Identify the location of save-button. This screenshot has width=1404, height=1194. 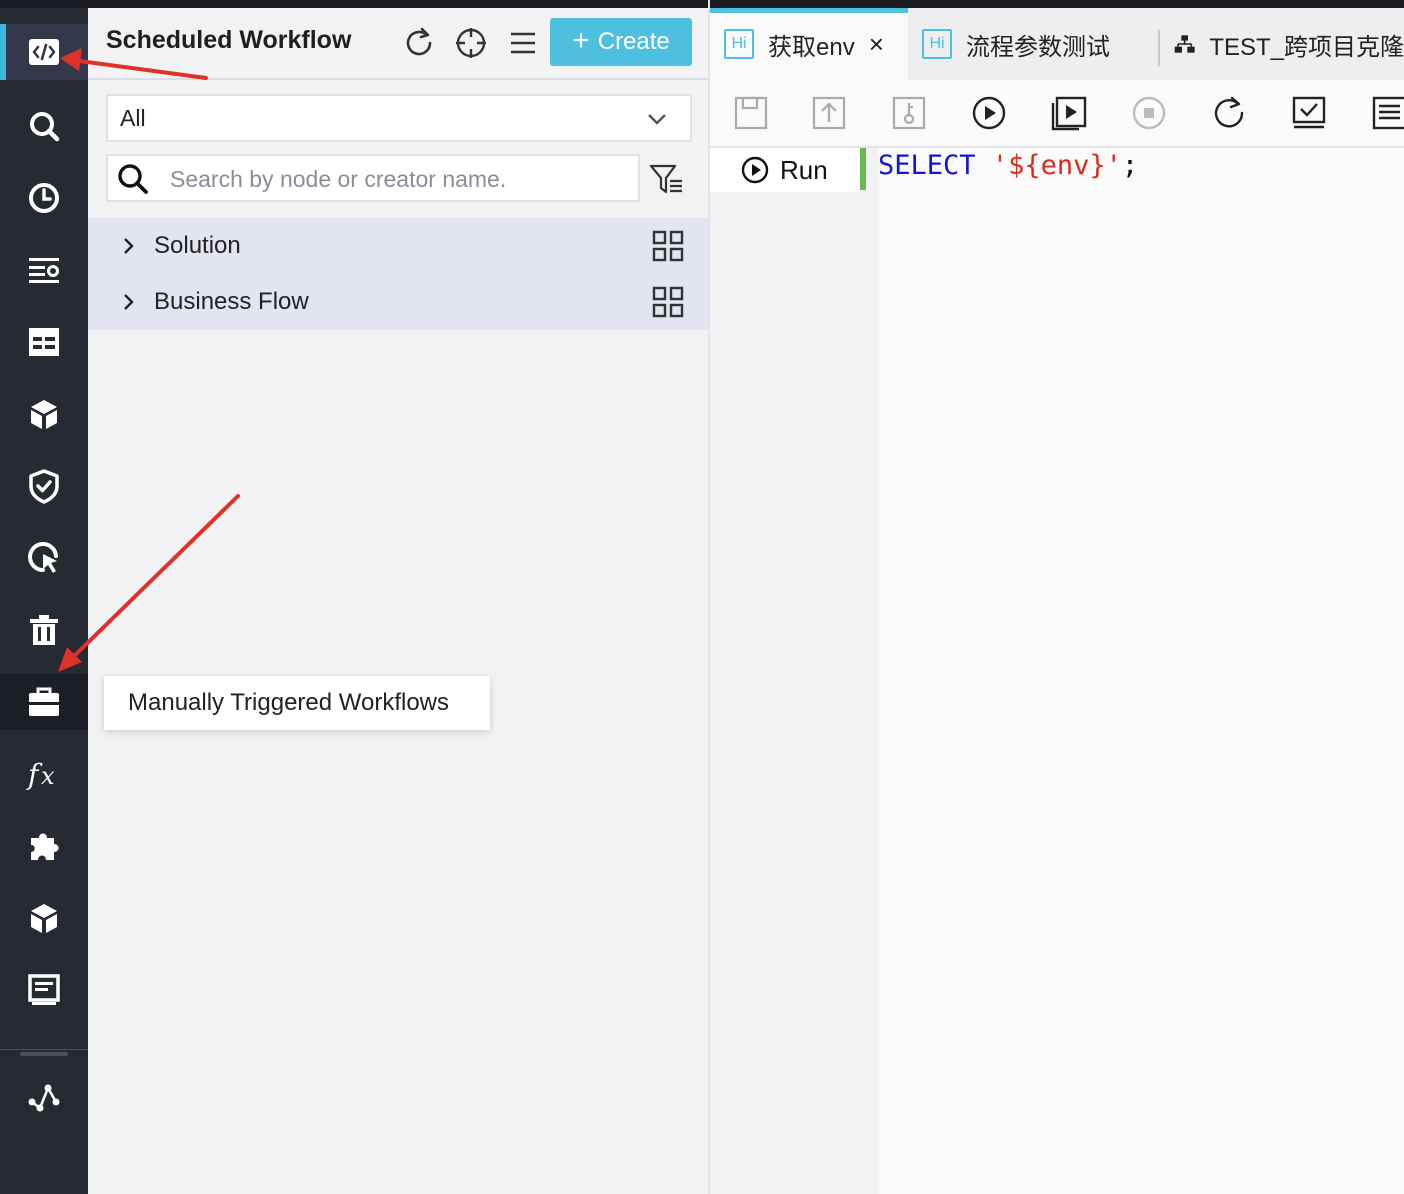
(751, 113).